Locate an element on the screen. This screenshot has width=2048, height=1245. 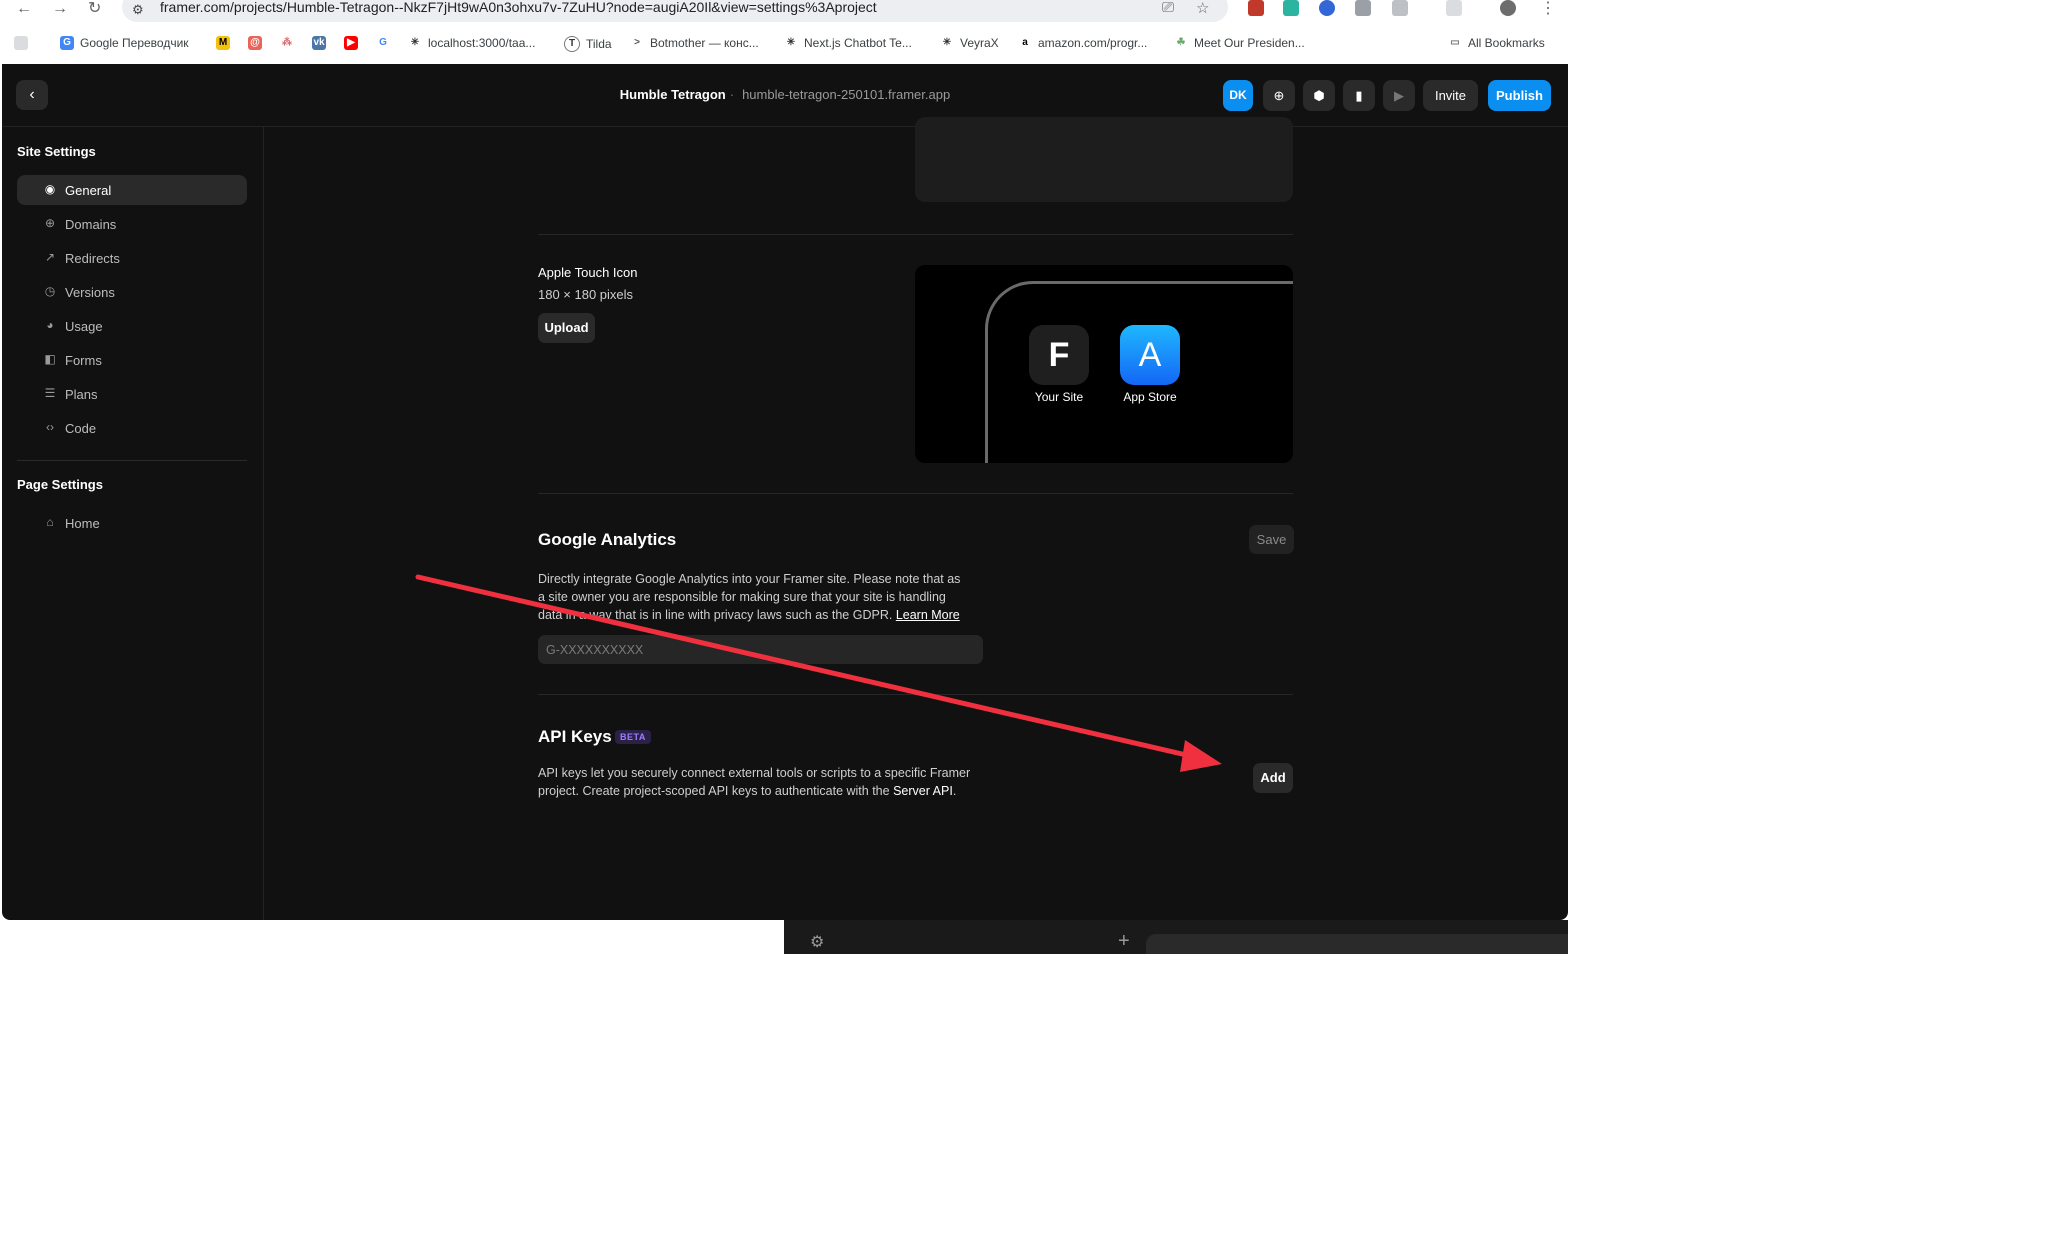
chat-input is located at coordinates (1357, 944).